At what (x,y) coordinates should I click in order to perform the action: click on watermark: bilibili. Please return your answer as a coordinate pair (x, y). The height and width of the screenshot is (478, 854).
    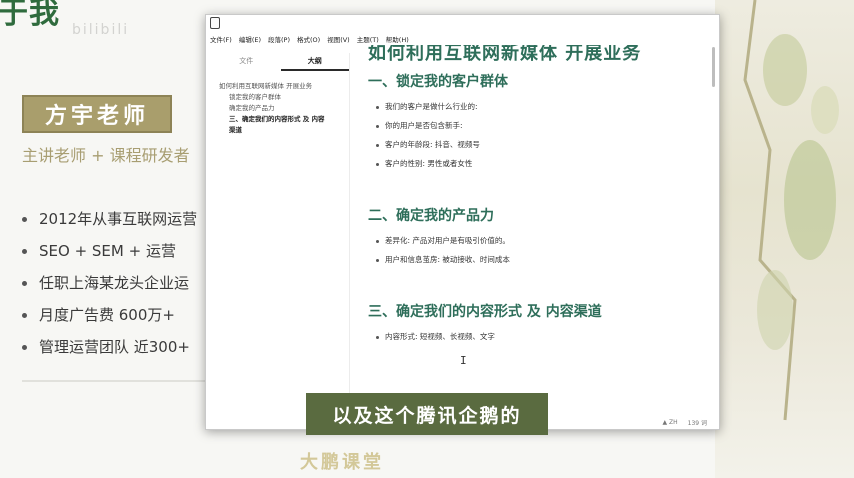
    Looking at the image, I should click on (101, 30).